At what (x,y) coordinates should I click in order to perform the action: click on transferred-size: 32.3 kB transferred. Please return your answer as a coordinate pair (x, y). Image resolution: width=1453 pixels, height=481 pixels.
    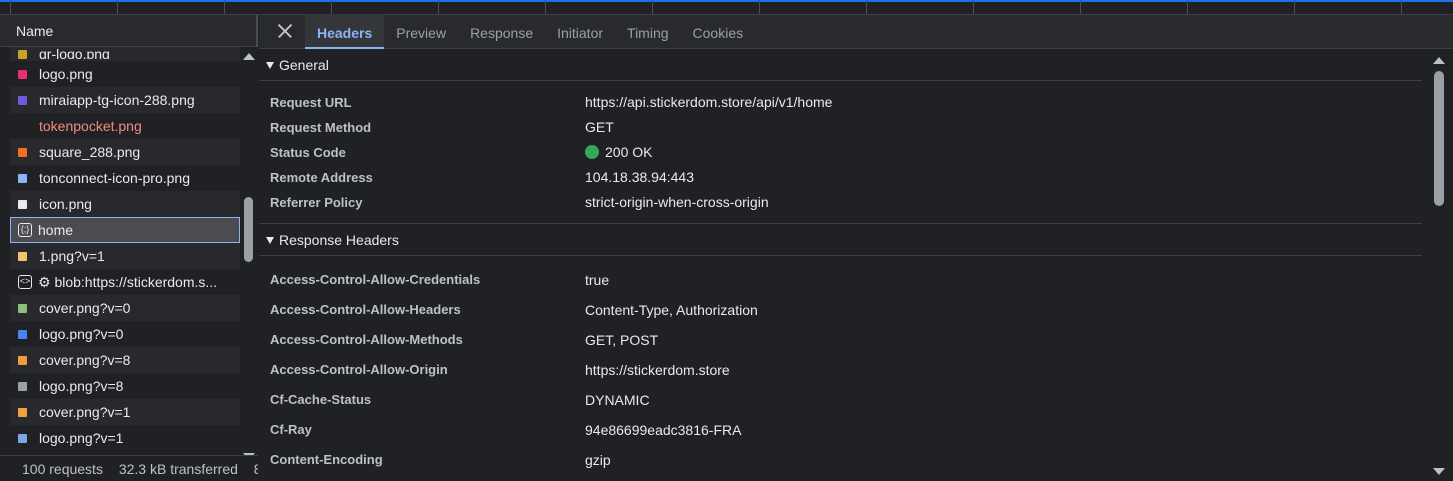
    Looking at the image, I should click on (178, 469).